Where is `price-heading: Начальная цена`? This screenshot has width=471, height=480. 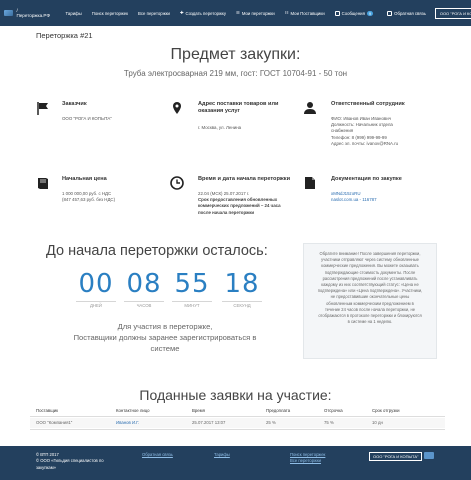 price-heading: Начальная цена is located at coordinates (84, 179).